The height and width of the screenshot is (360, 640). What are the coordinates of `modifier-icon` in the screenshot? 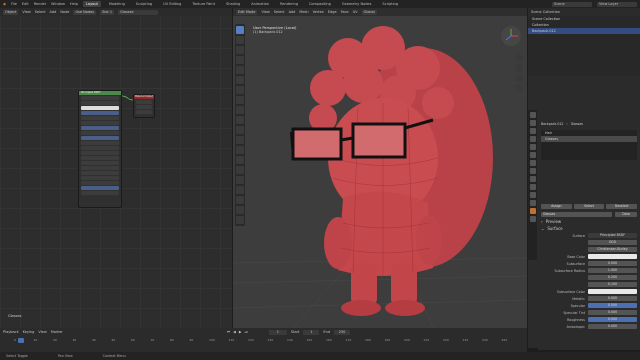 It's located at (532, 171).